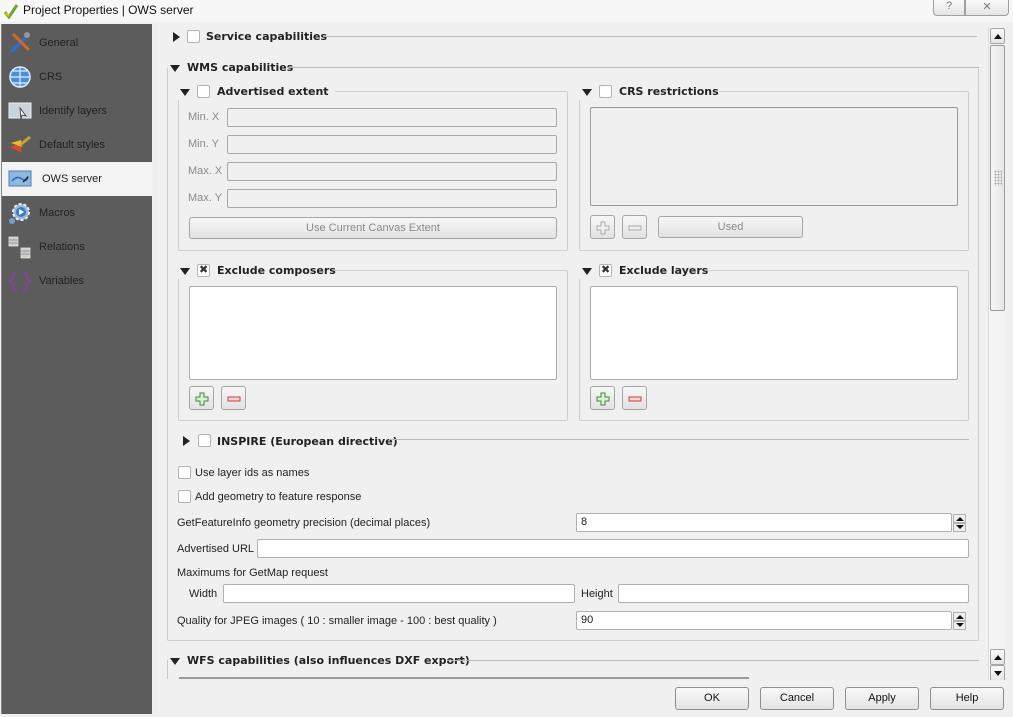  I want to click on close-window-button: ✕, so click(987, 8).